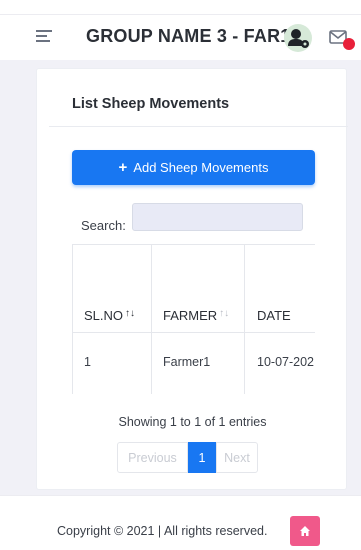 The height and width of the screenshot is (550, 361). Describe the element at coordinates (285, 362) in the screenshot. I see `table-cell: 10-07-202` at that location.